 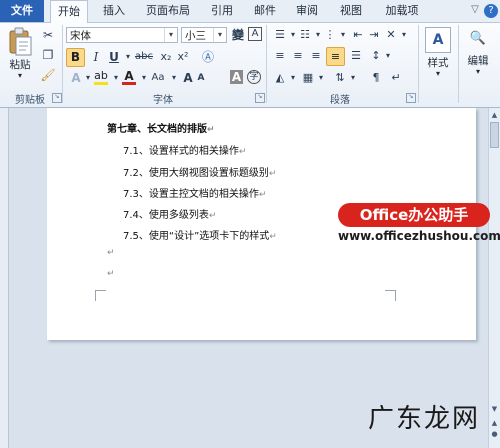 I want to click on vertical-ruler, so click(x=4, y=278).